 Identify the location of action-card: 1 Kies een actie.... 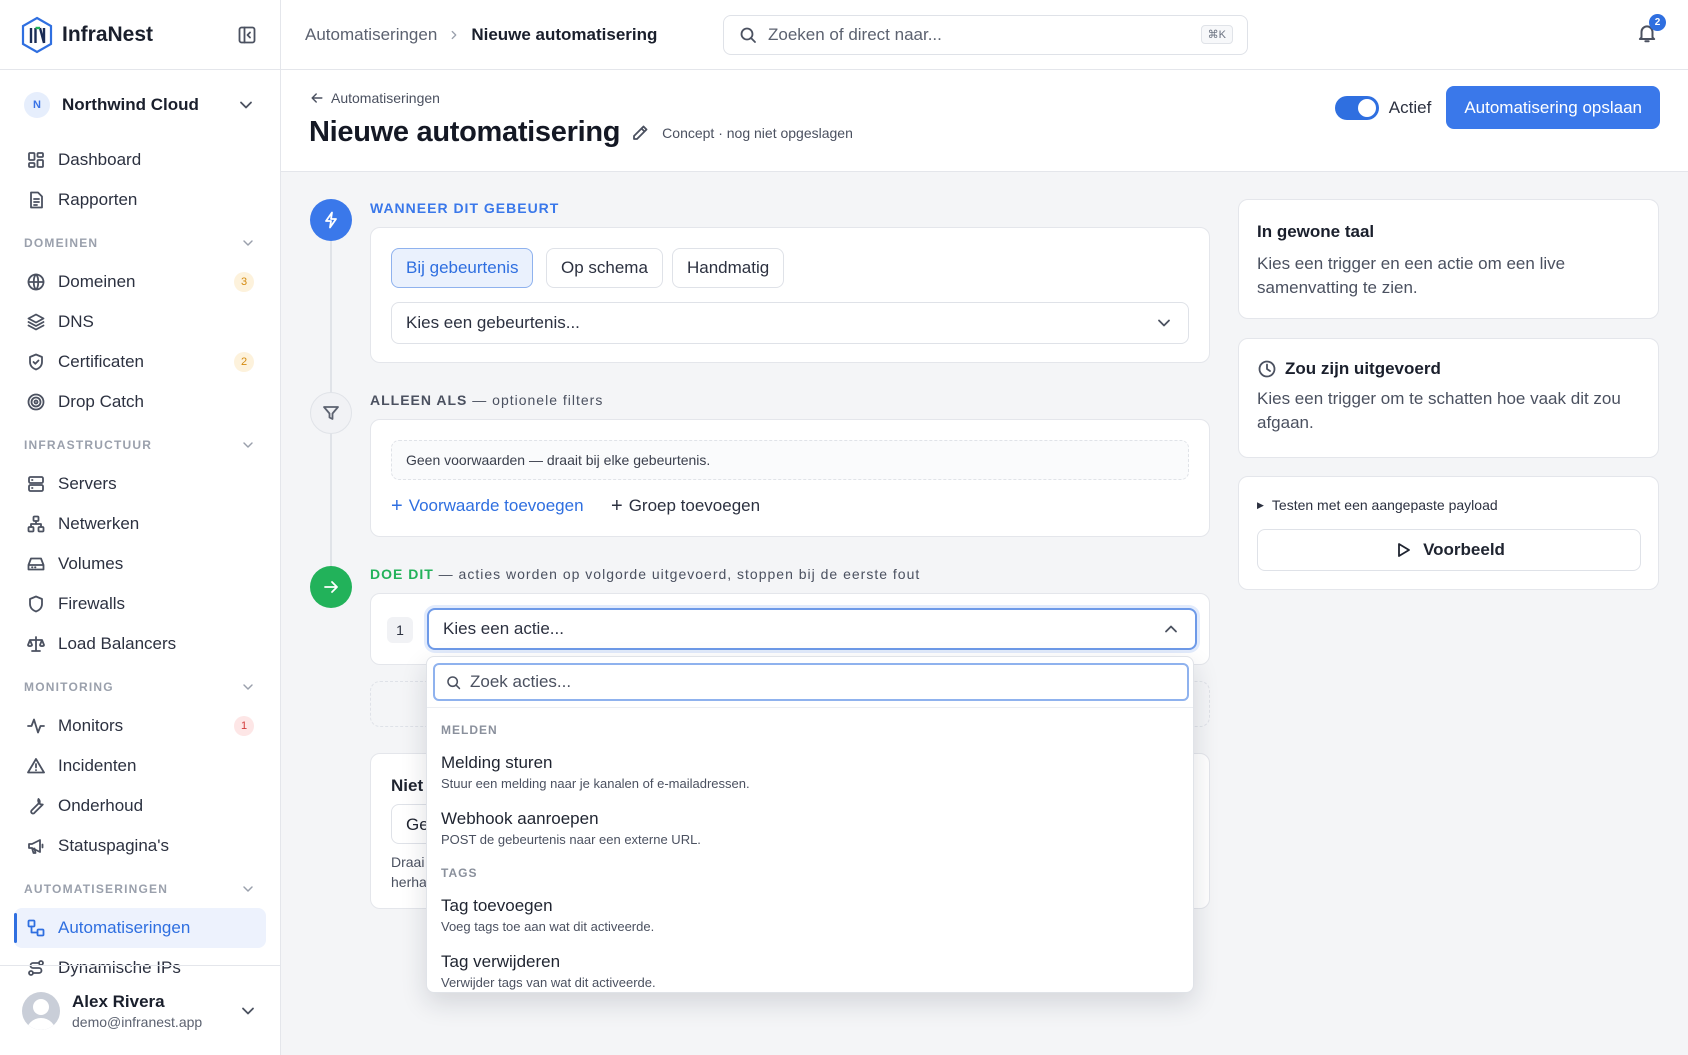
(790, 629).